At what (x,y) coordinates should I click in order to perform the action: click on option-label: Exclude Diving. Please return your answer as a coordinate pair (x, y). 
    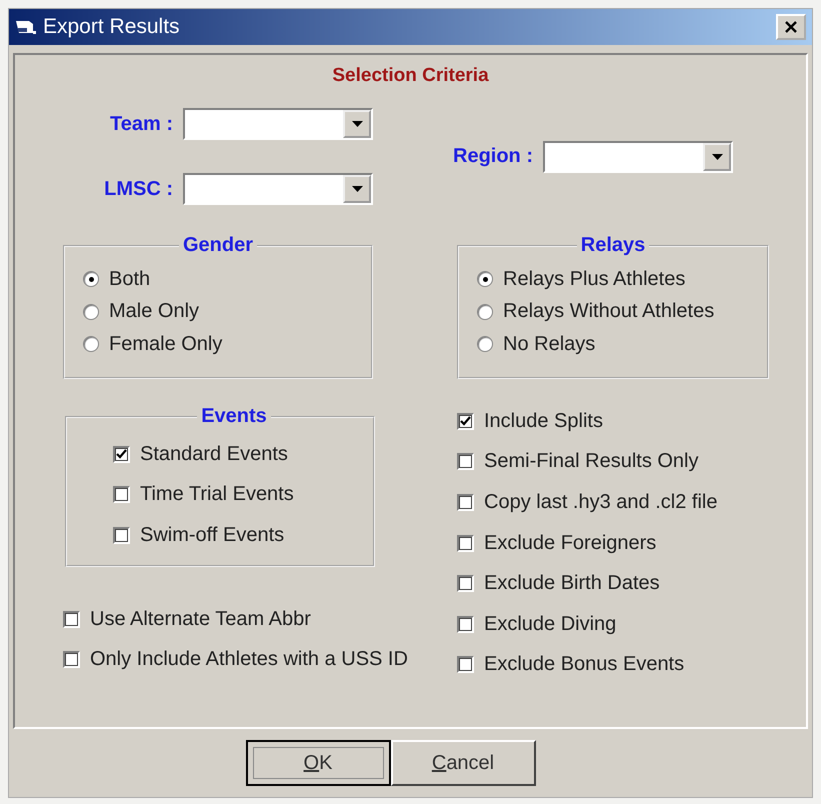
    Looking at the image, I should click on (550, 624).